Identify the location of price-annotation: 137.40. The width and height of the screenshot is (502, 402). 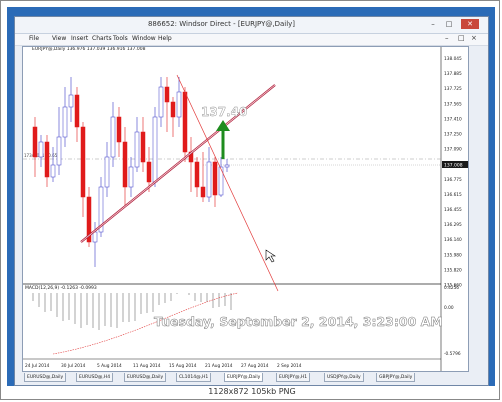
(224, 112).